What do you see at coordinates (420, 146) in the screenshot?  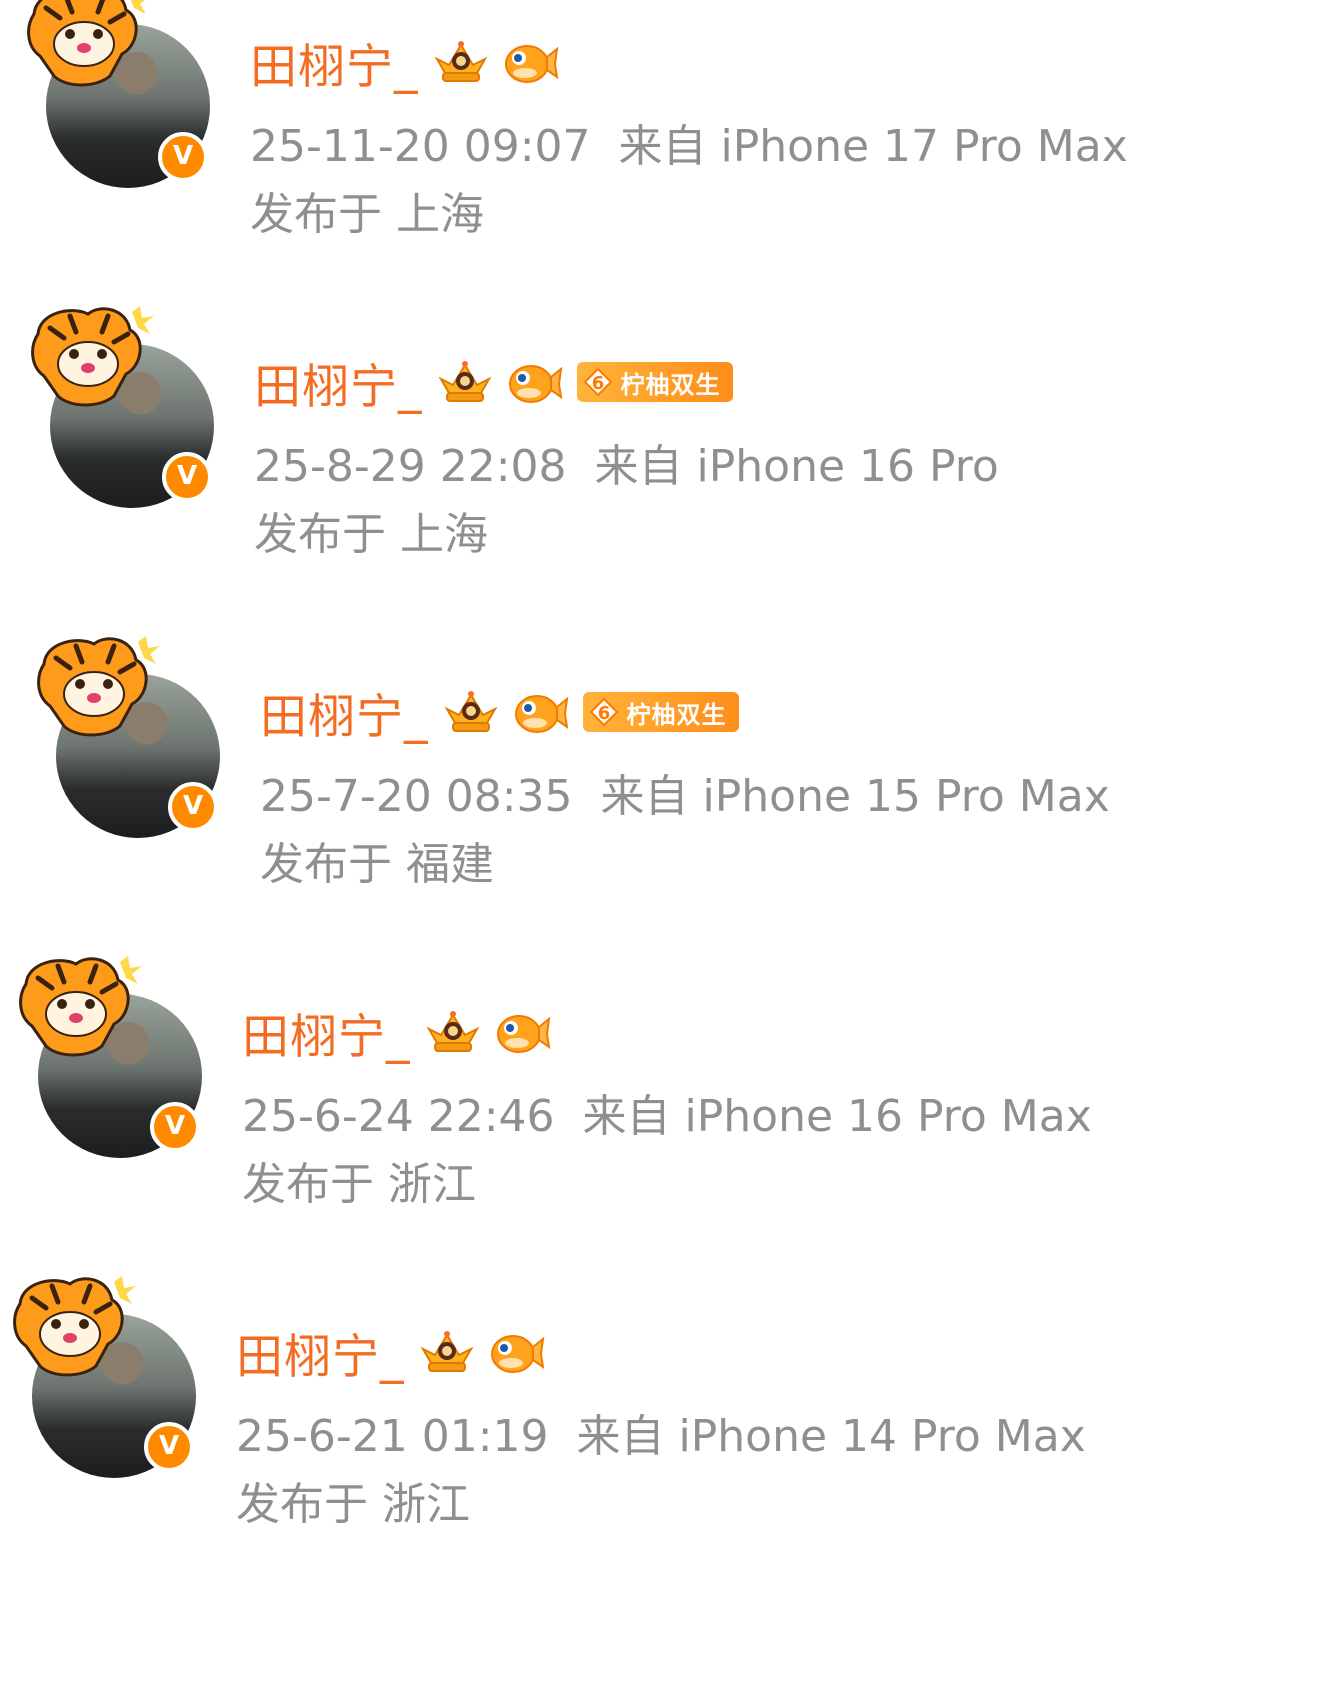 I see `post-time: 25-11-20 09:07` at bounding box center [420, 146].